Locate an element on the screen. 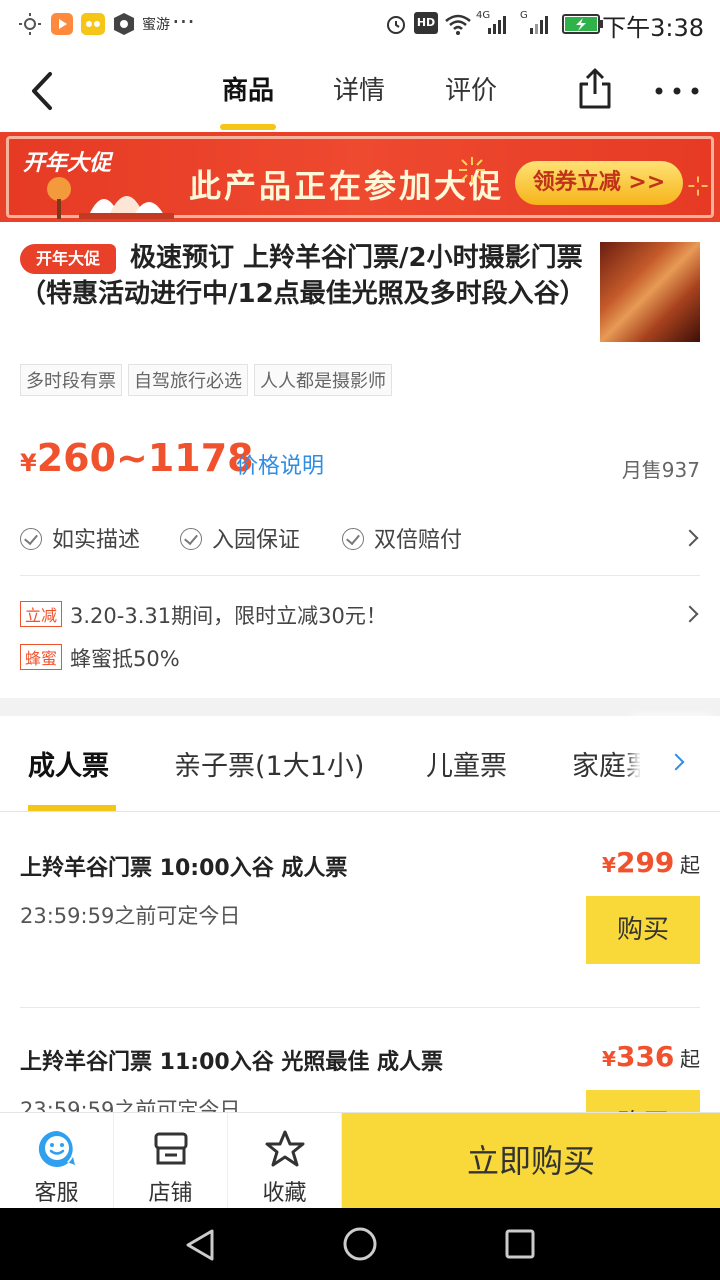  guarantee-entry: 入园保证 is located at coordinates (240, 538).